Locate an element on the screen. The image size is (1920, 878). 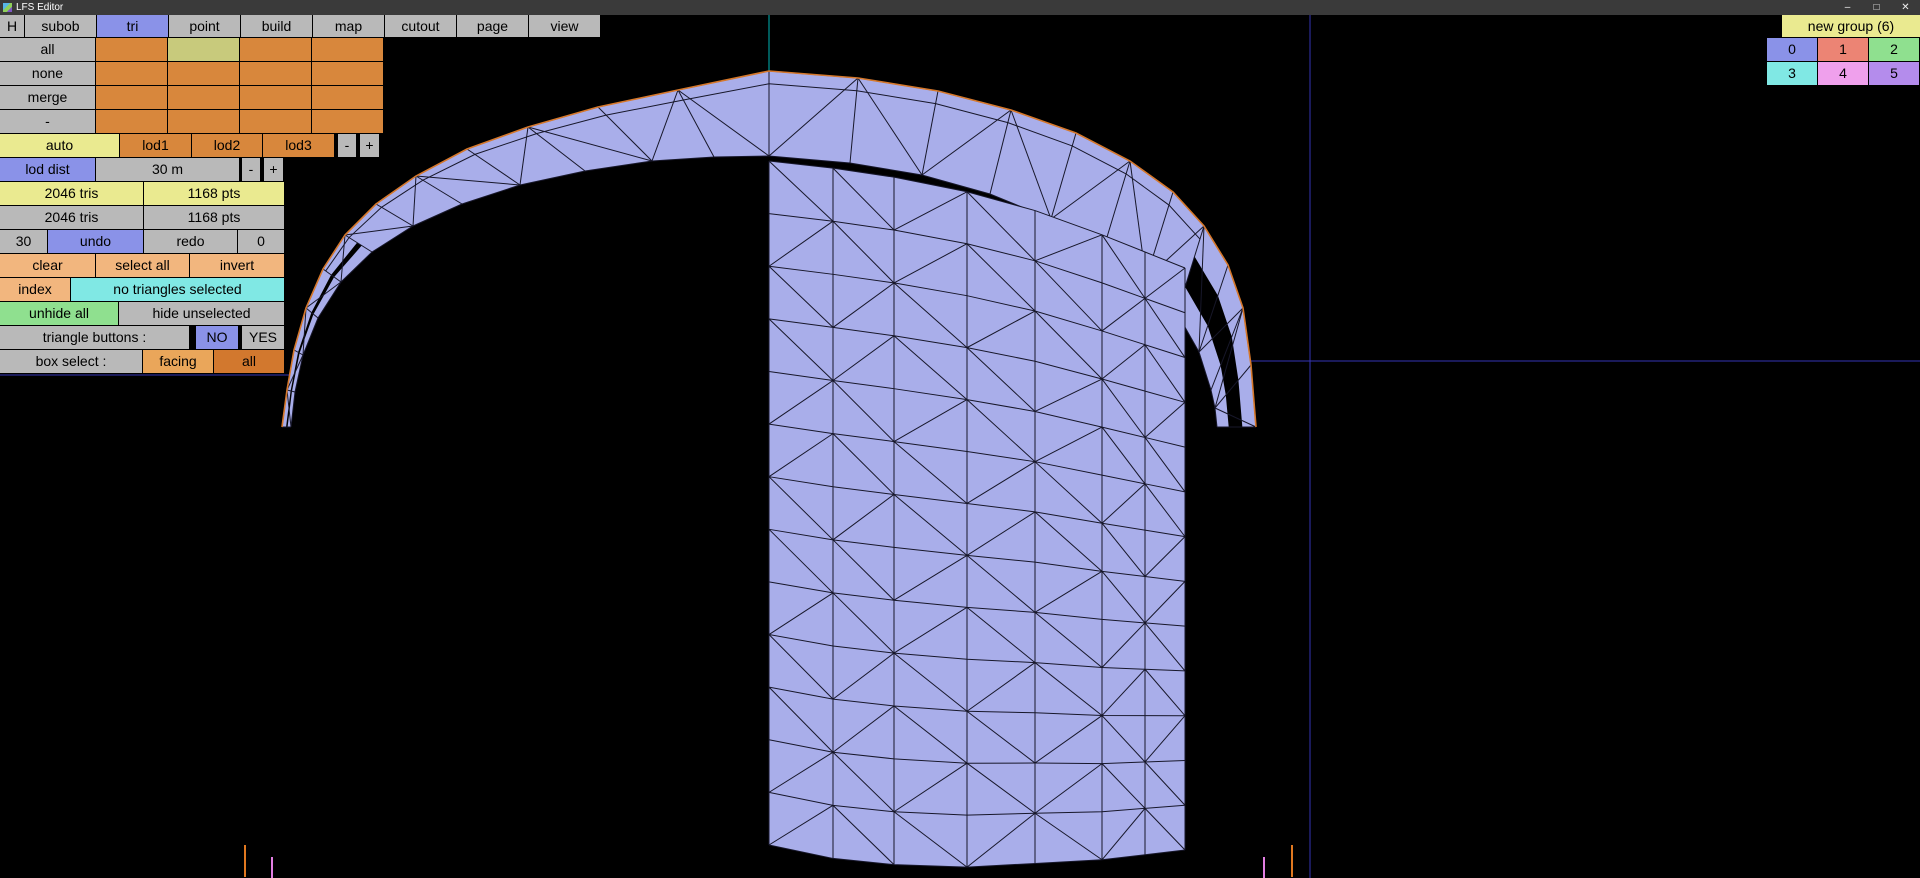
dash-button: - is located at coordinates (47, 121).